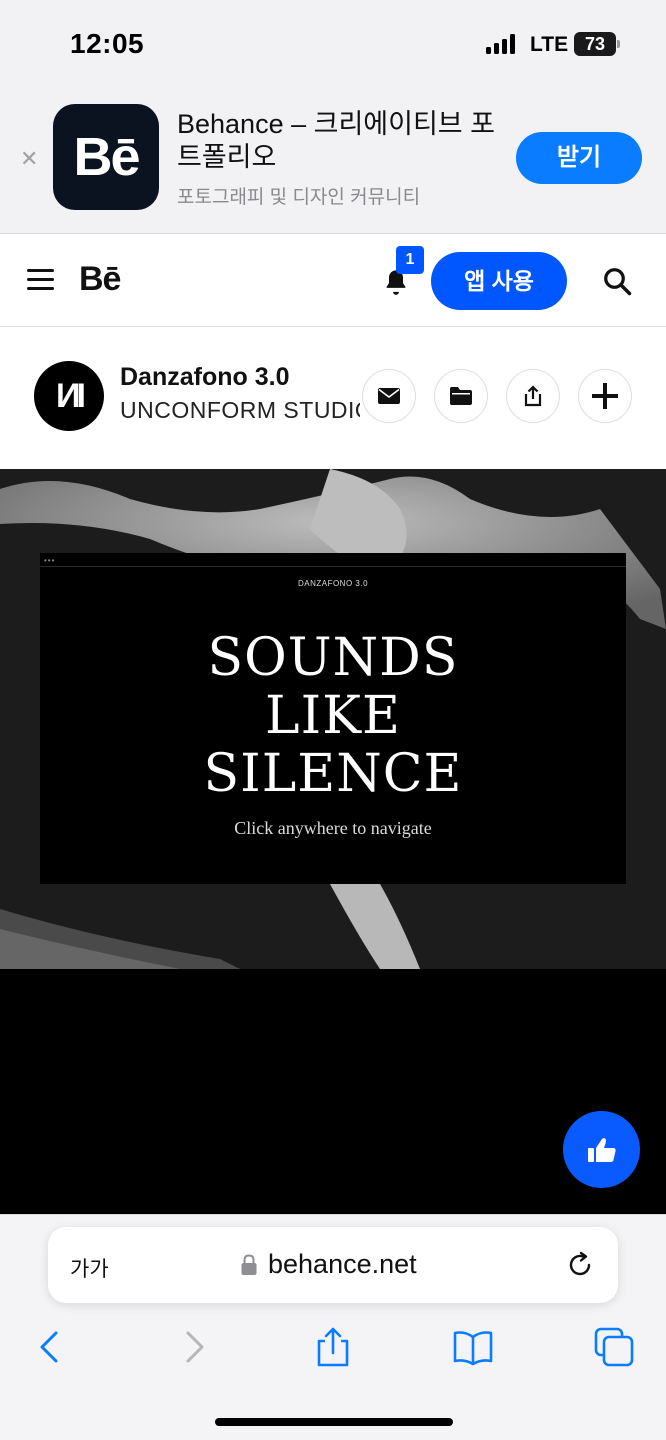  What do you see at coordinates (333, 280) in the screenshot?
I see `site-header: Bē 1 앱 사용` at bounding box center [333, 280].